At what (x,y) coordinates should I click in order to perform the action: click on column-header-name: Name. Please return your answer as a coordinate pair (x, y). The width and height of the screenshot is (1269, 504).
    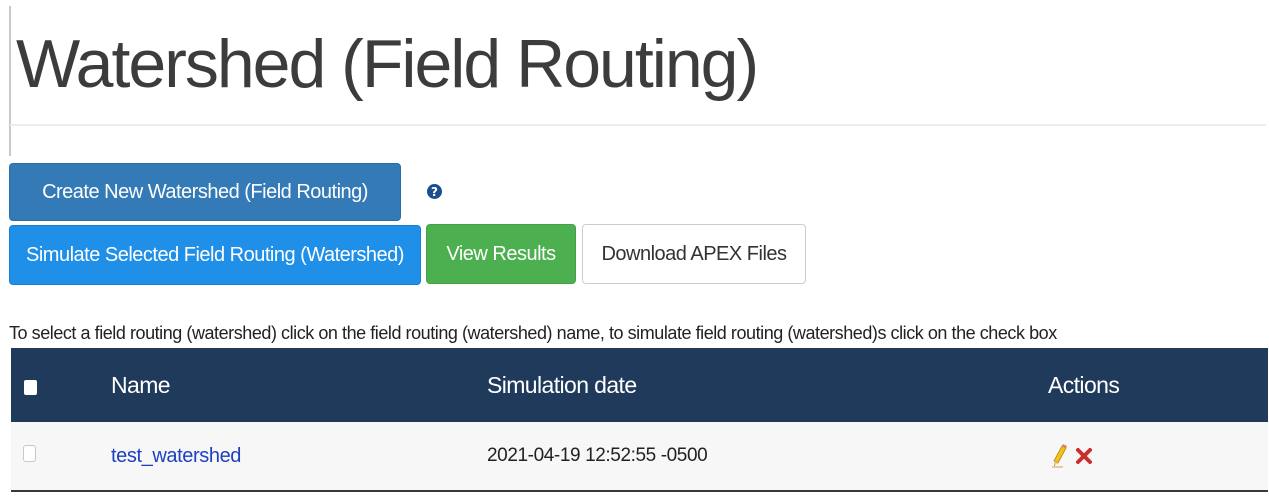
    Looking at the image, I should click on (141, 385).